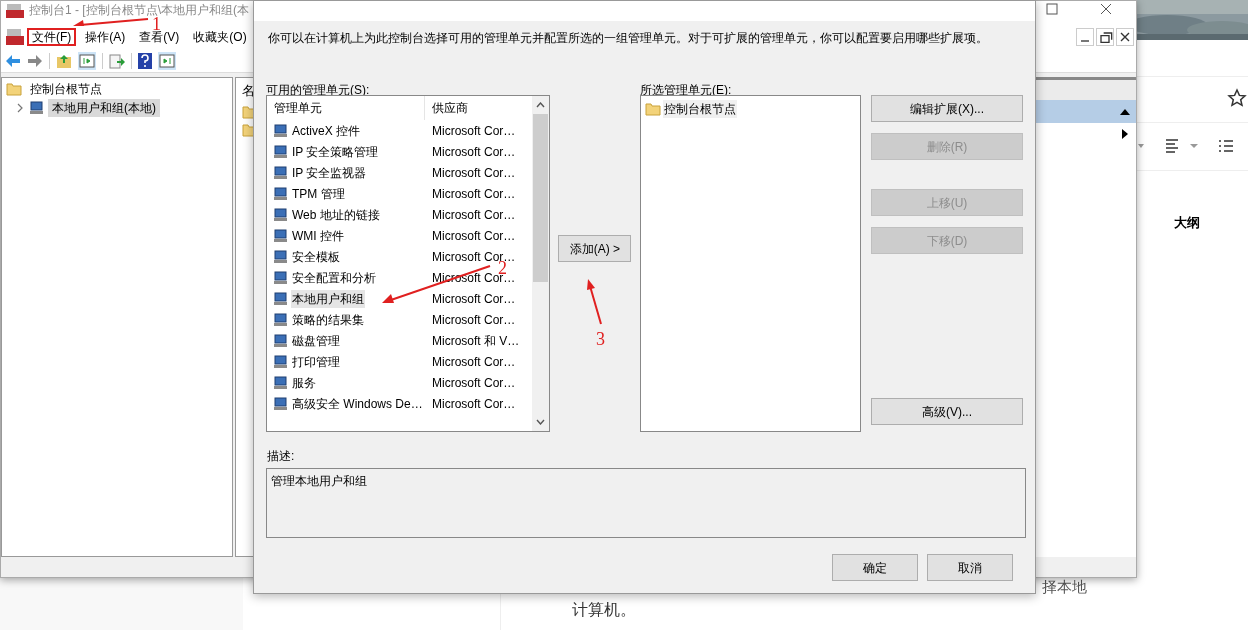  Describe the element at coordinates (600, 339) in the screenshot. I see `annotation-number: 3` at that location.